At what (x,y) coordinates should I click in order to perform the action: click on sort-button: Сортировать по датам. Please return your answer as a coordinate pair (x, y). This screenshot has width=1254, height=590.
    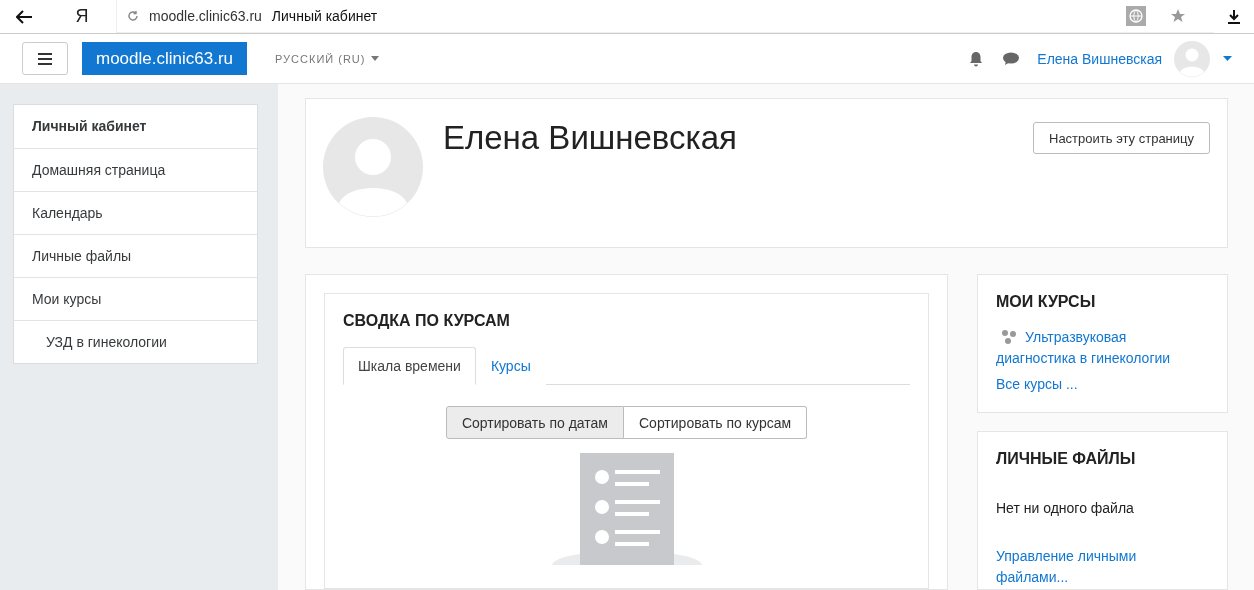
    Looking at the image, I should click on (534, 422).